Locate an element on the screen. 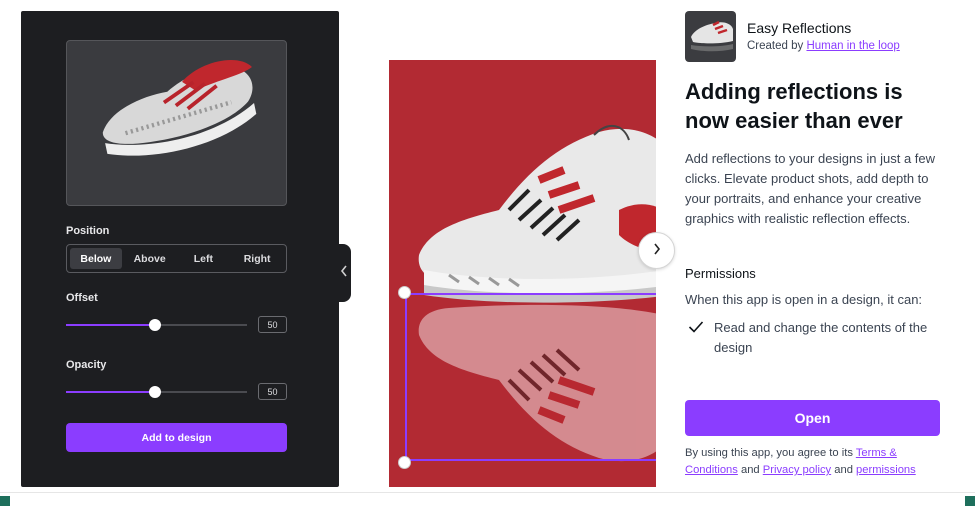 The width and height of the screenshot is (975, 506). add-to-design-button: Add to design is located at coordinates (176, 437).